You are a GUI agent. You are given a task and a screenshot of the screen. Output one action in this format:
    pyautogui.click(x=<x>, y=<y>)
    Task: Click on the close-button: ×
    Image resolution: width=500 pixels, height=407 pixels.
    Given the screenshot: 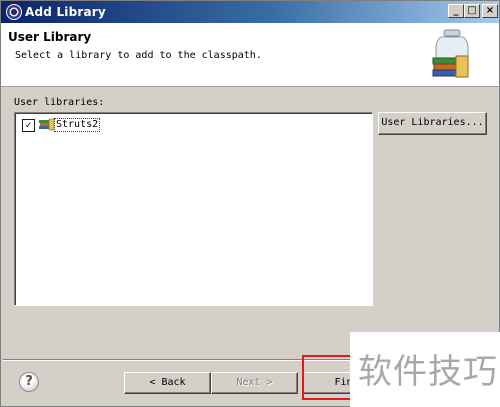 What is the action you would take?
    pyautogui.click(x=490, y=11)
    